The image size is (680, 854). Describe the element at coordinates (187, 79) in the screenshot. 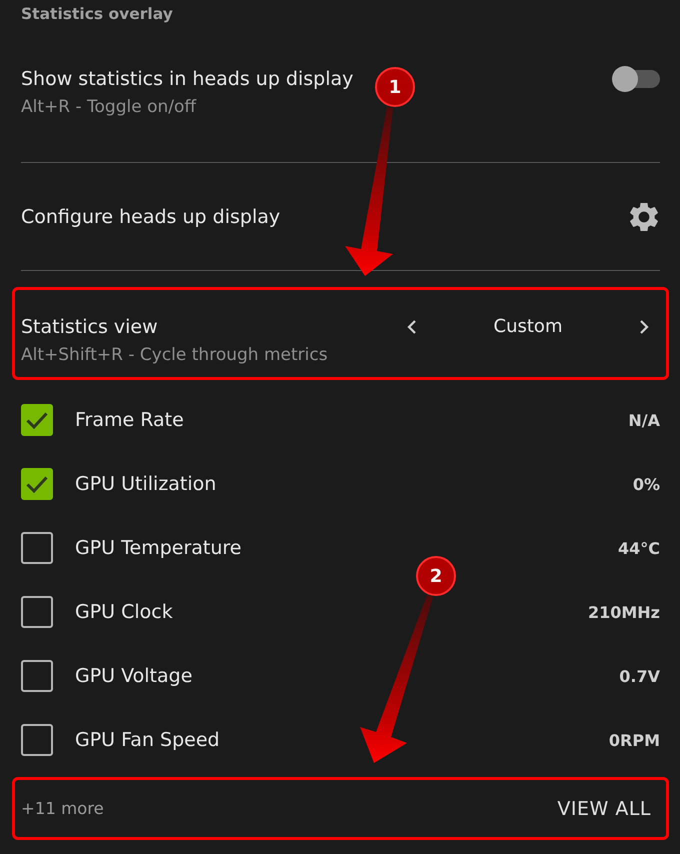

I see `setting-label: Show statistics in heads up display` at that location.